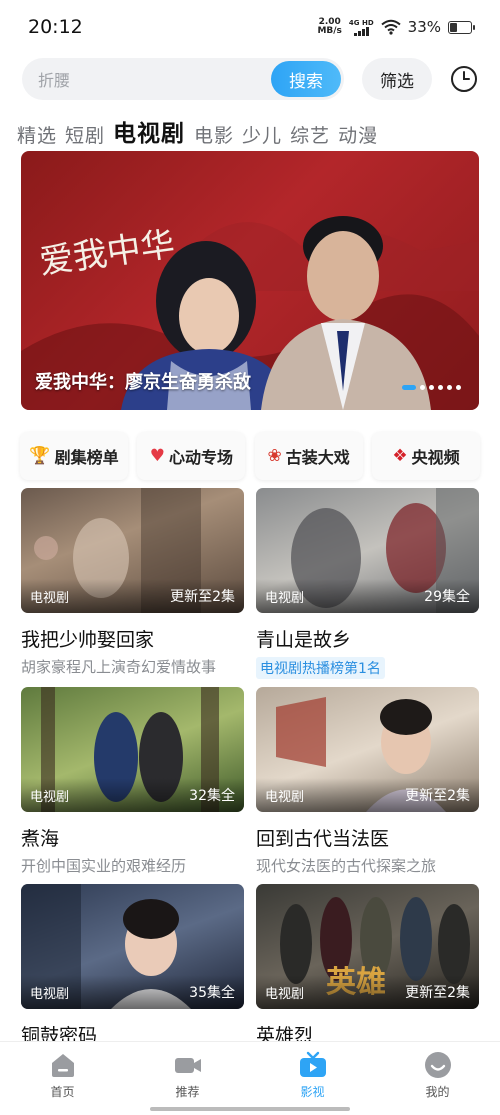 The image size is (500, 1115). I want to click on drama-thumbnail: 电视剧 32集全, so click(132, 749).